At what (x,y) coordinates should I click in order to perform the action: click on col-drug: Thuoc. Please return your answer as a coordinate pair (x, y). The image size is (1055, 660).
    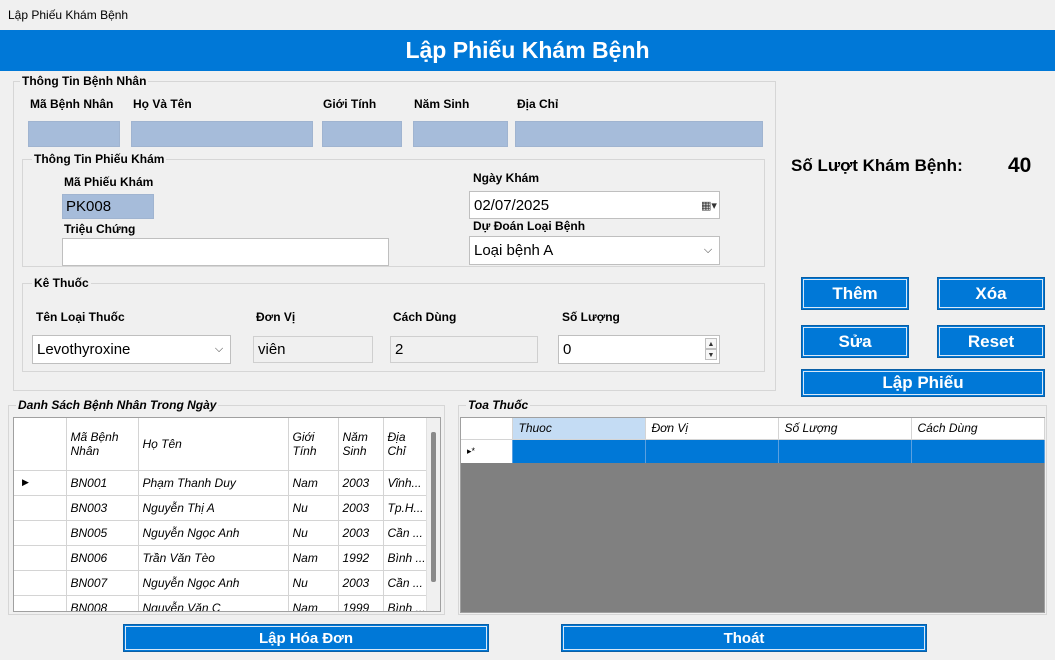
    Looking at the image, I should click on (579, 429).